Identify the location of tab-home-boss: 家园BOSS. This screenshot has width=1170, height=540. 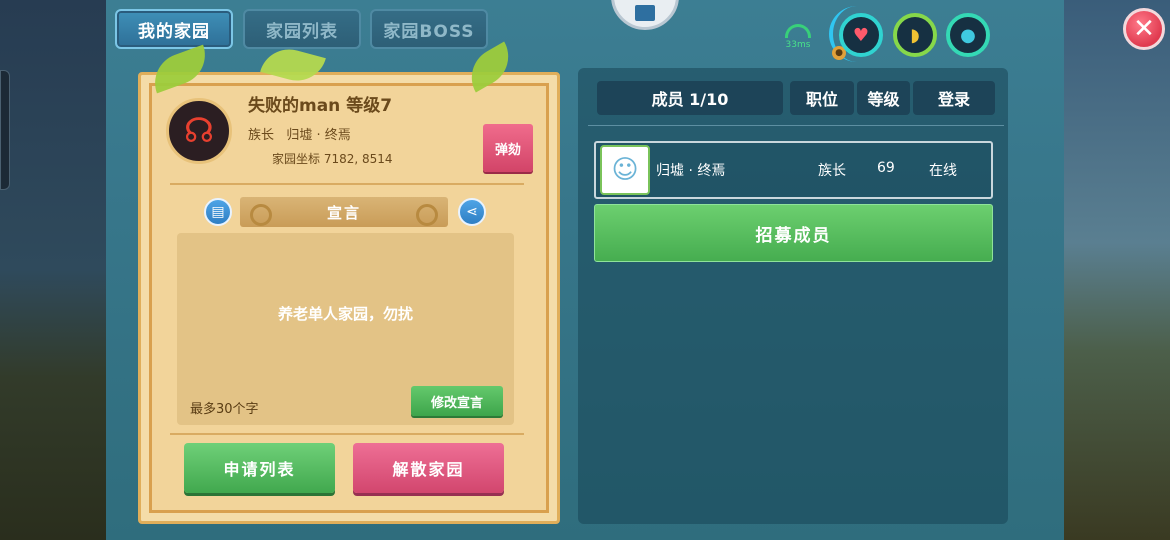
(429, 29).